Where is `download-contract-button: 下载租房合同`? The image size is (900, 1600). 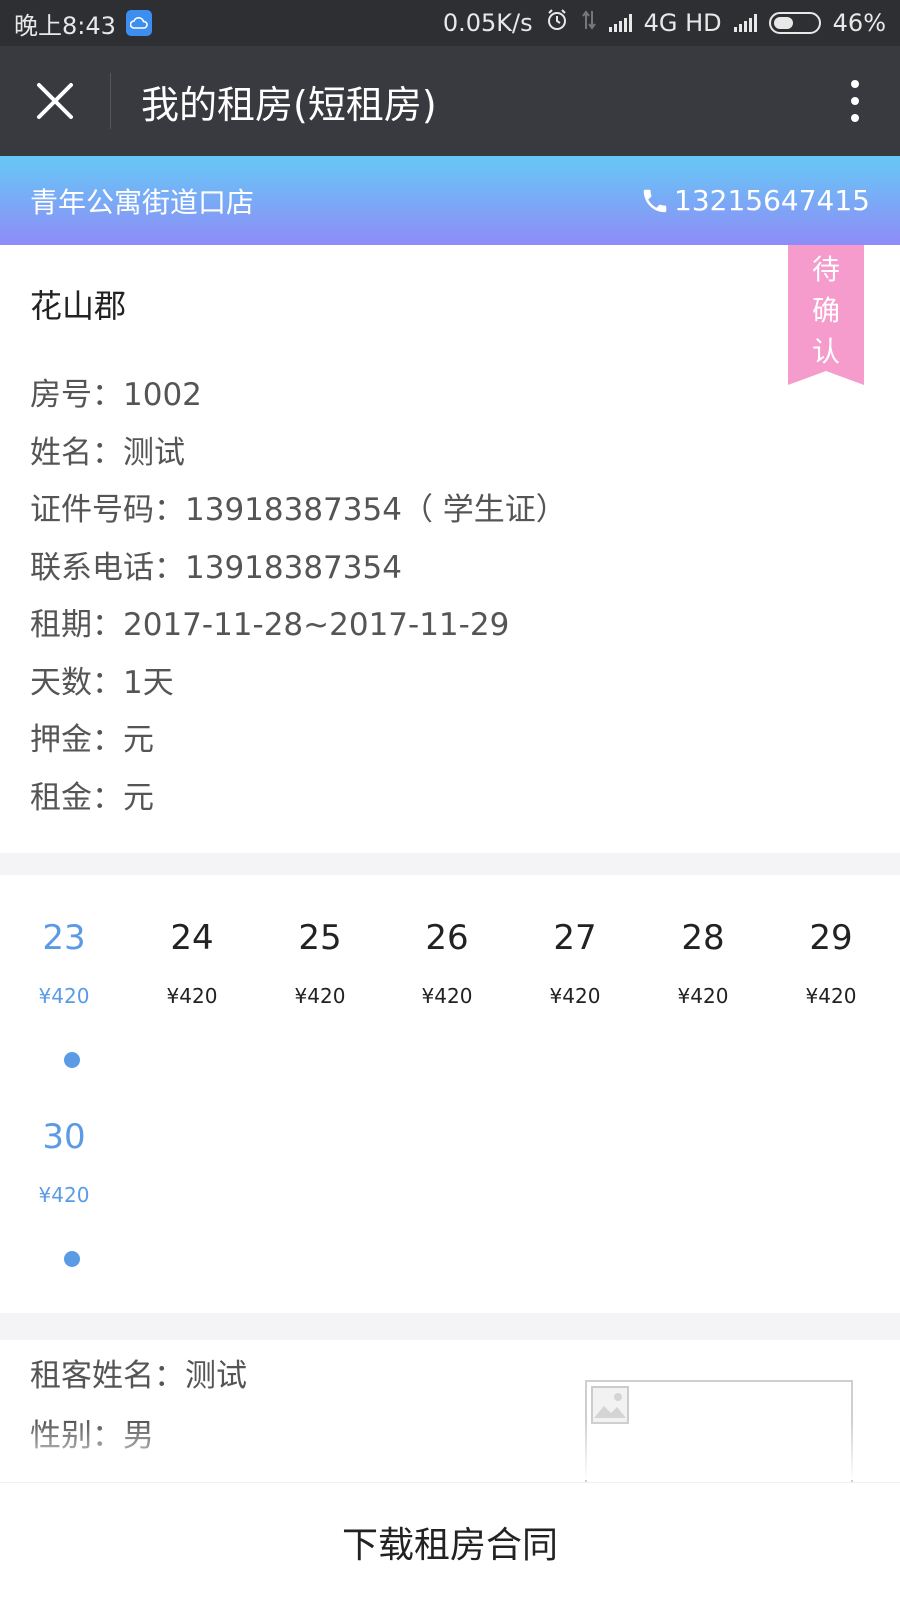 download-contract-button: 下载租房合同 is located at coordinates (450, 1541).